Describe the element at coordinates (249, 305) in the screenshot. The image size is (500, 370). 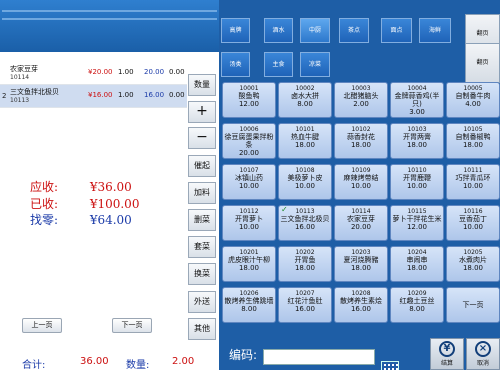
I see `dish-item: 10206 散烤养生佛跳墙 8.00` at that location.